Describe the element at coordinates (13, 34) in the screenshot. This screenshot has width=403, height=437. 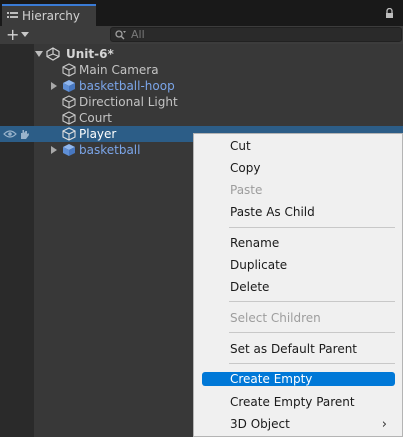
I see `plus-icon: +` at that location.